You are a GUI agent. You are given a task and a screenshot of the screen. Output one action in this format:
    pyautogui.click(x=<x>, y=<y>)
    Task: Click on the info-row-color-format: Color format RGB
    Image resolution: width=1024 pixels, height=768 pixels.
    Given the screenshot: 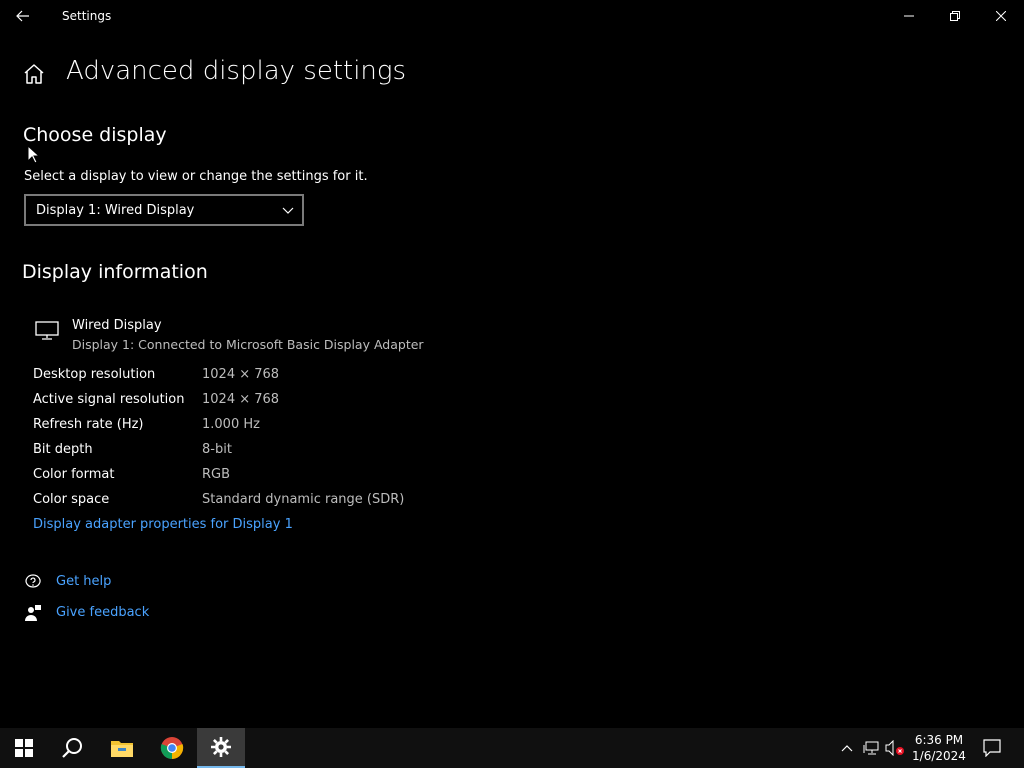 What is the action you would take?
    pyautogui.click(x=233, y=478)
    